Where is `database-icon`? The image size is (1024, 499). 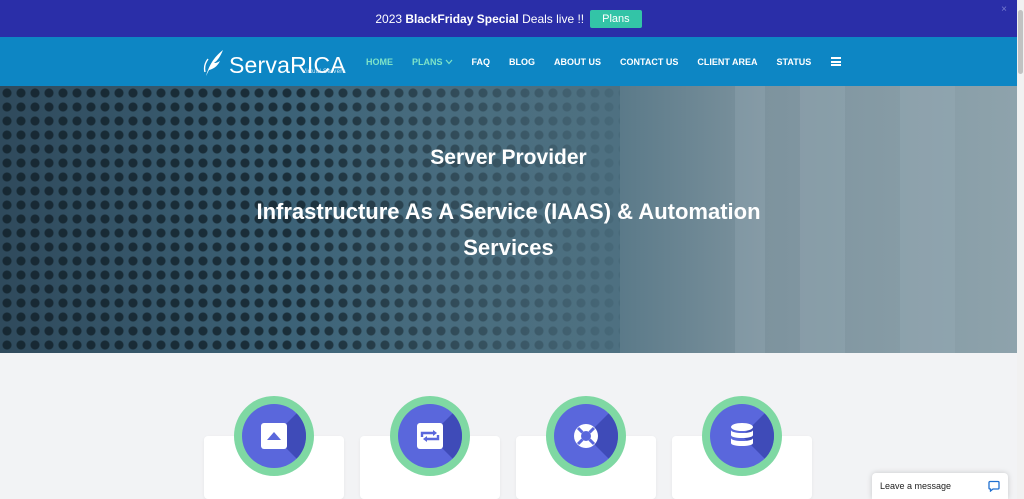 database-icon is located at coordinates (742, 434).